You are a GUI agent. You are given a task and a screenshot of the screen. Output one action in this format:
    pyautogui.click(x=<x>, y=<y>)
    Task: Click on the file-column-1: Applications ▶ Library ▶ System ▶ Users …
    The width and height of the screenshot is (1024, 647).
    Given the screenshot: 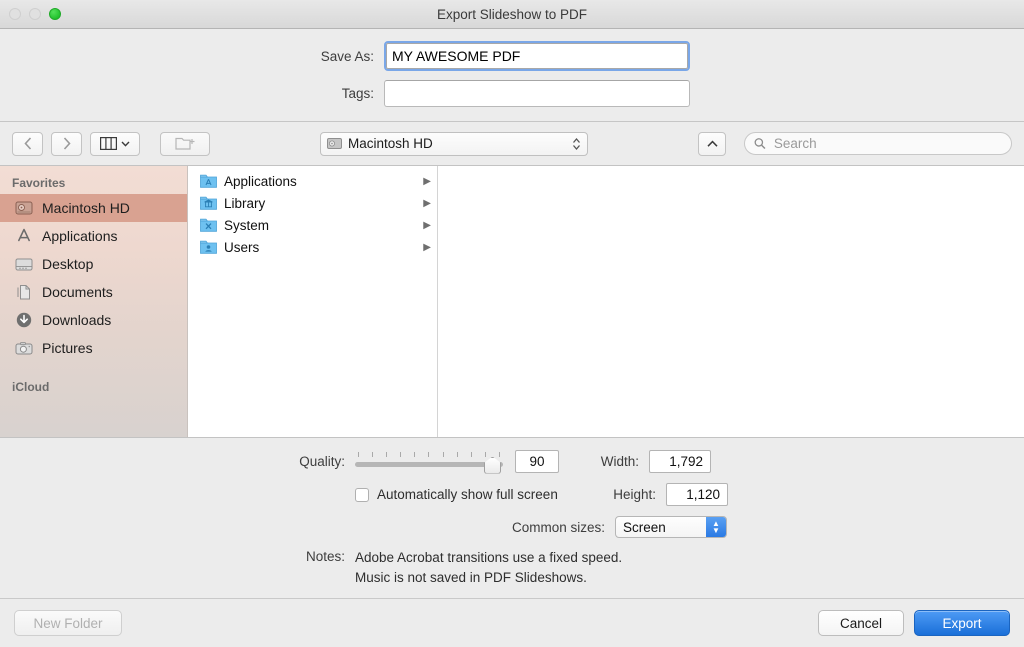 What is the action you would take?
    pyautogui.click(x=313, y=301)
    